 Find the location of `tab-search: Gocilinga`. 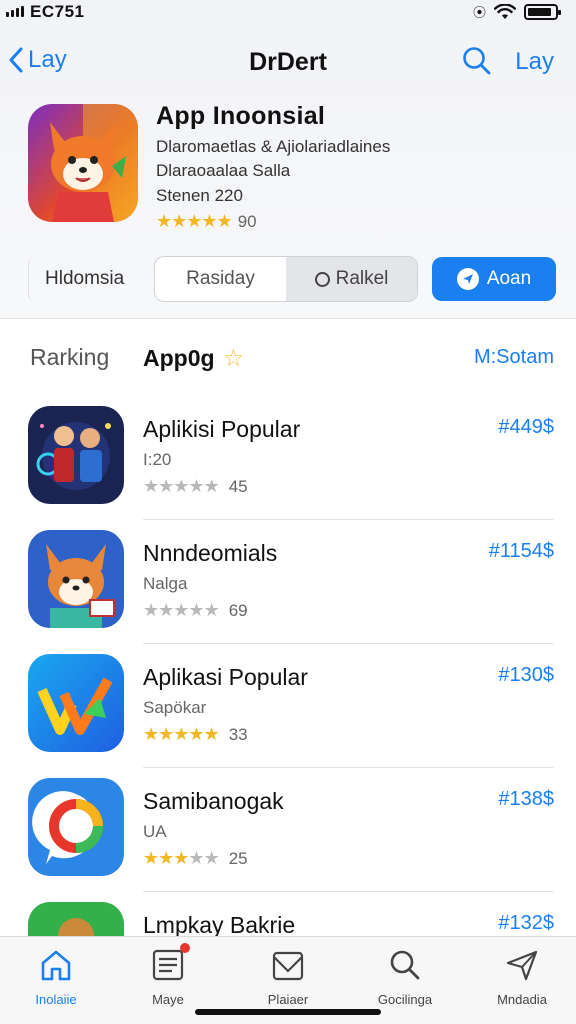

tab-search: Gocilinga is located at coordinates (405, 977).